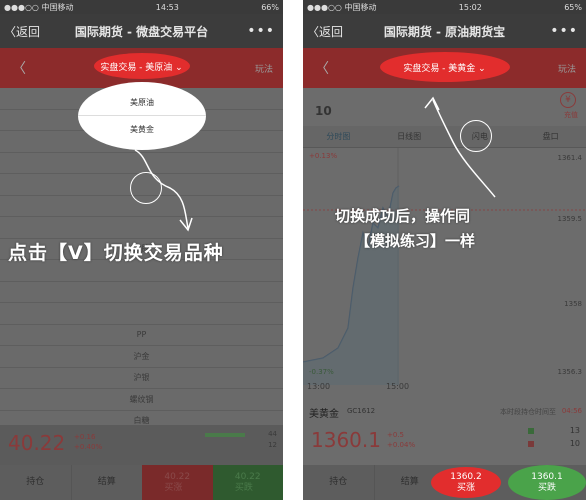  What do you see at coordinates (346, 440) in the screenshot?
I see `current-price: 1360.1` at bounding box center [346, 440].